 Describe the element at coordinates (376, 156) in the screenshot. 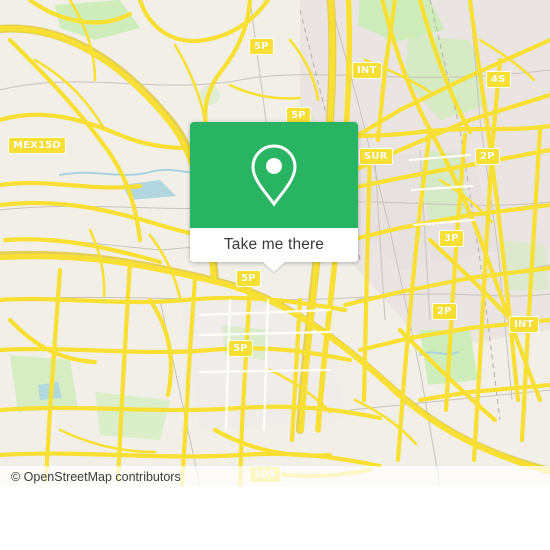

I see `road-shield: SUR` at that location.